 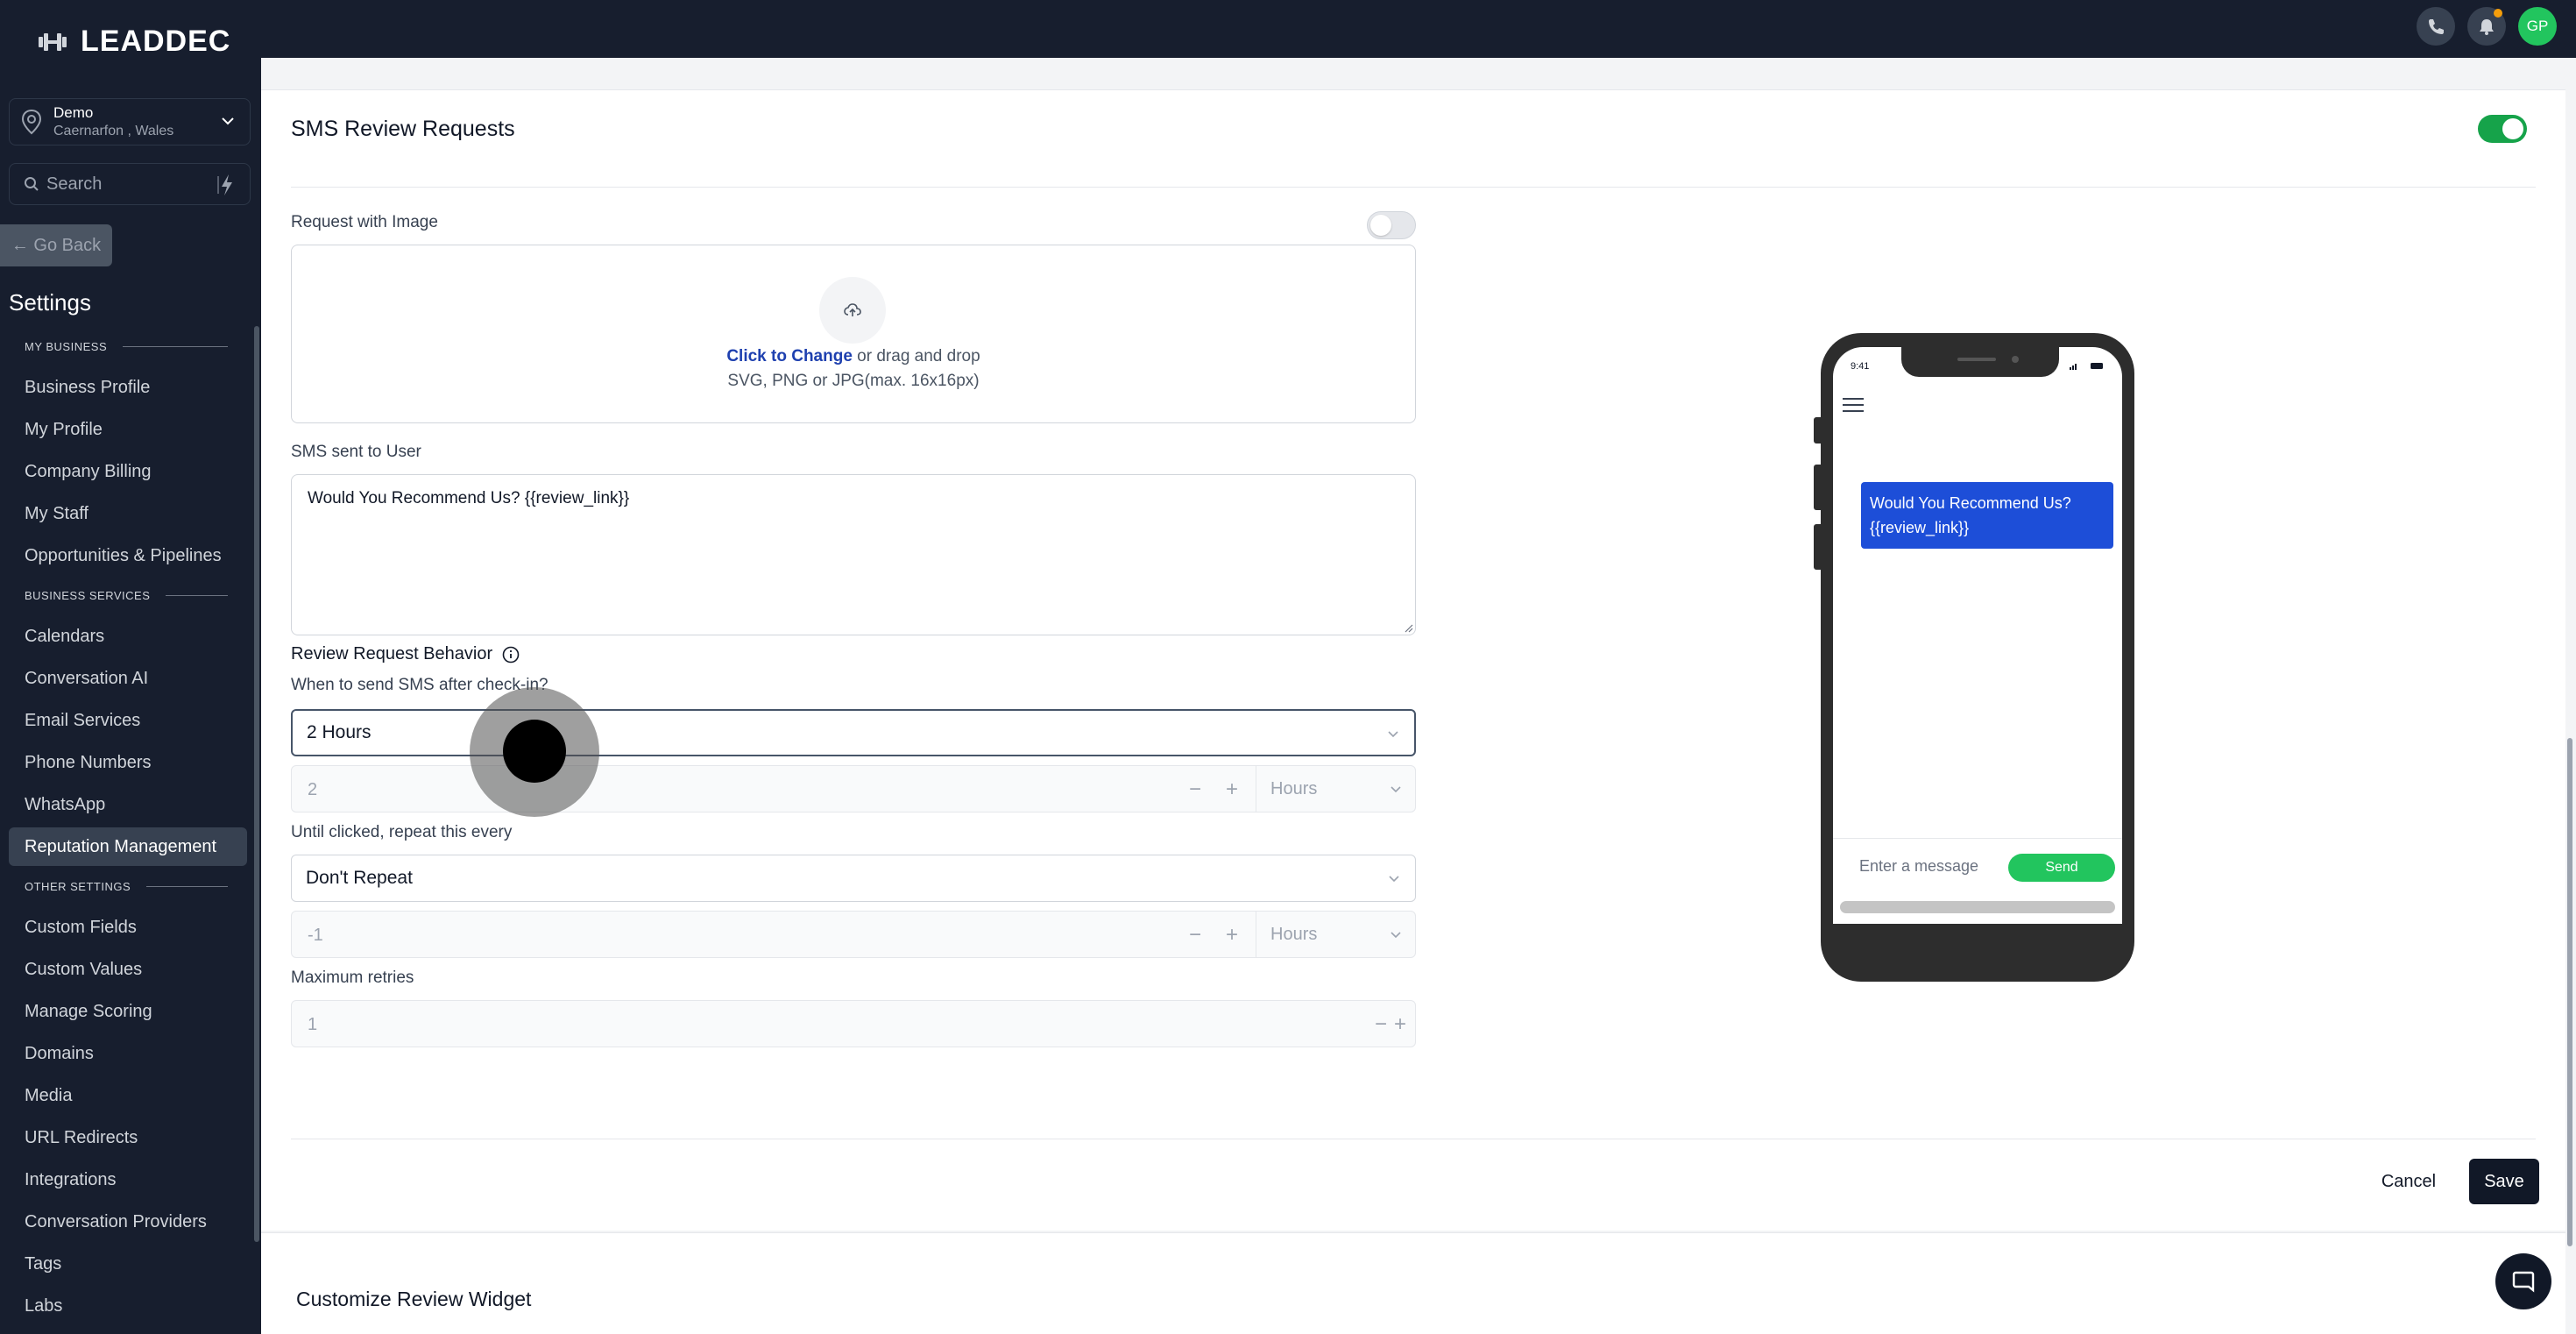 What do you see at coordinates (1336, 789) in the screenshot?
I see `when-unit-select: Hours` at bounding box center [1336, 789].